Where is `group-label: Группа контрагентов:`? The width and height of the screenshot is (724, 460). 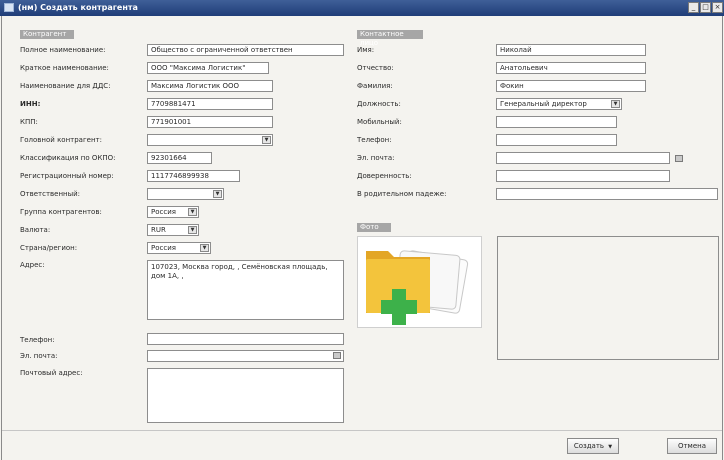
group-label: Группа контрагентов: is located at coordinates (61, 212).